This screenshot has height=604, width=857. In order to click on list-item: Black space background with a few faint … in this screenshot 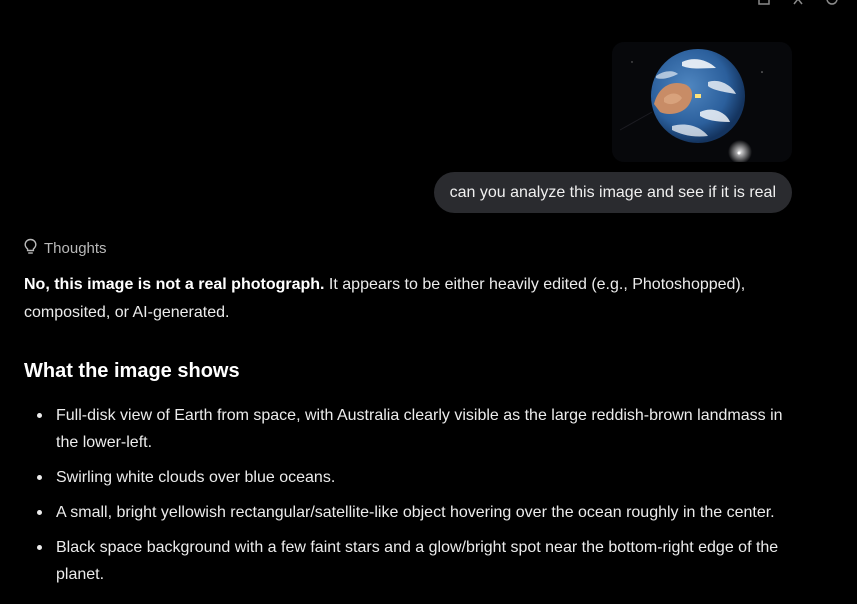, I will do `click(414, 561)`.